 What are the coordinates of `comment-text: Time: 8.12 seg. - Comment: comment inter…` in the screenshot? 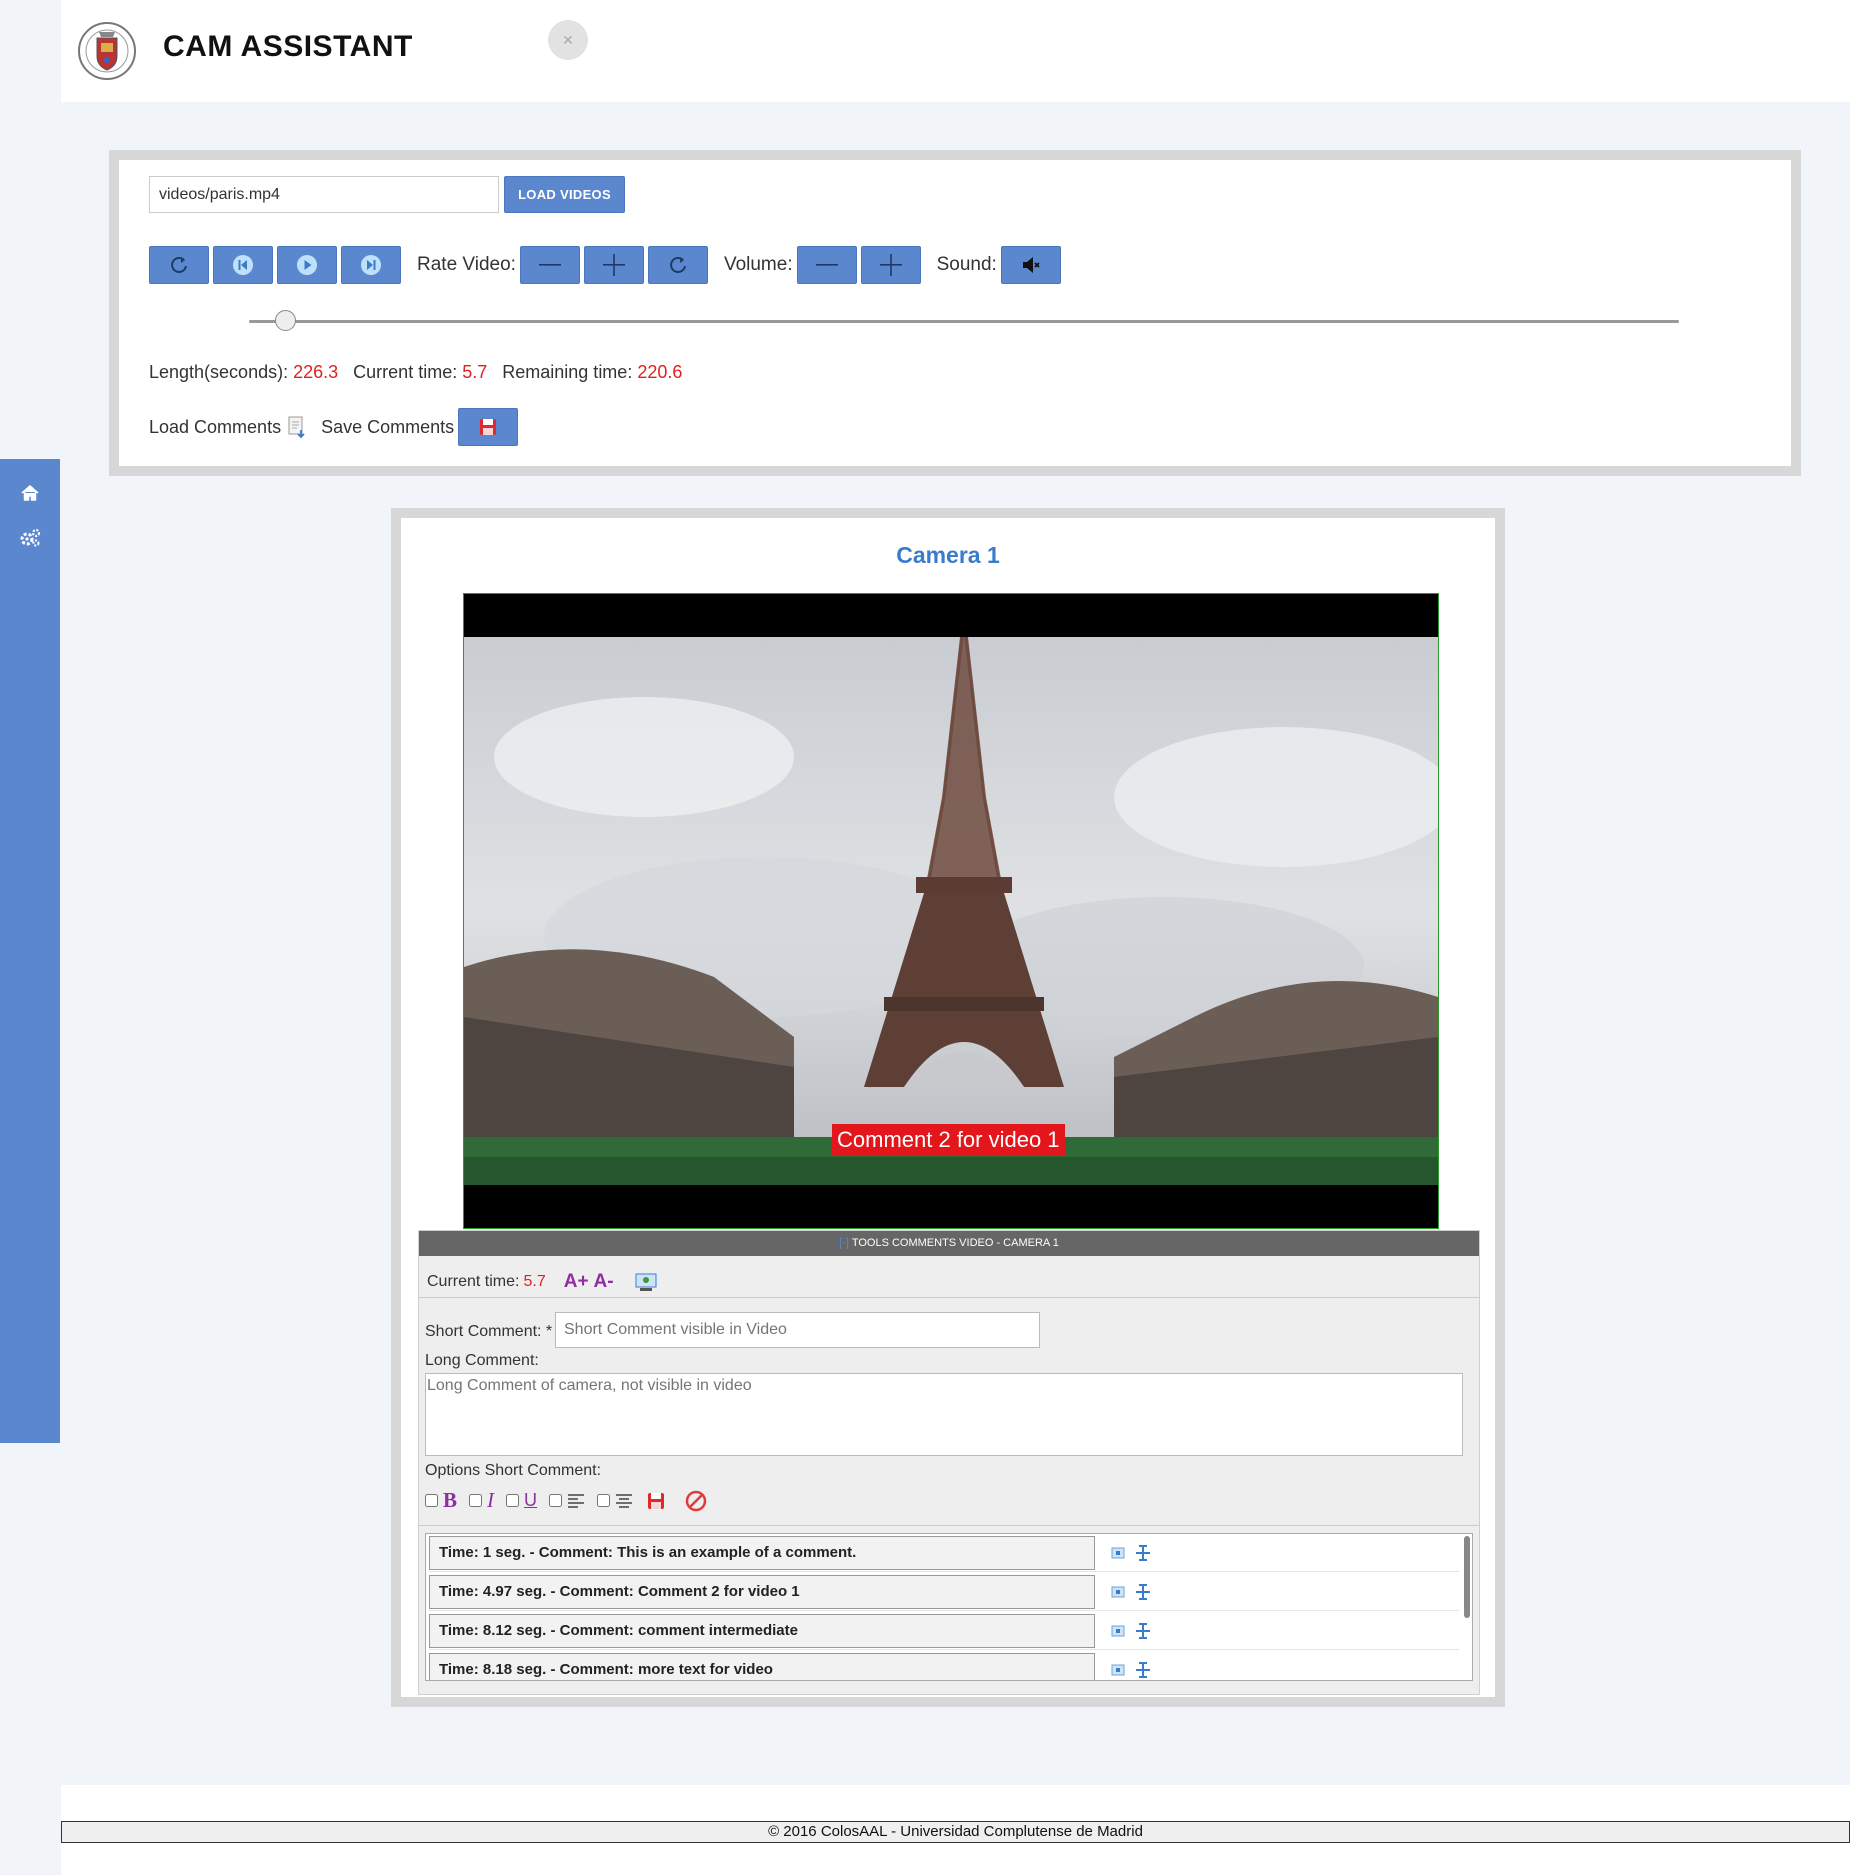 It's located at (762, 1631).